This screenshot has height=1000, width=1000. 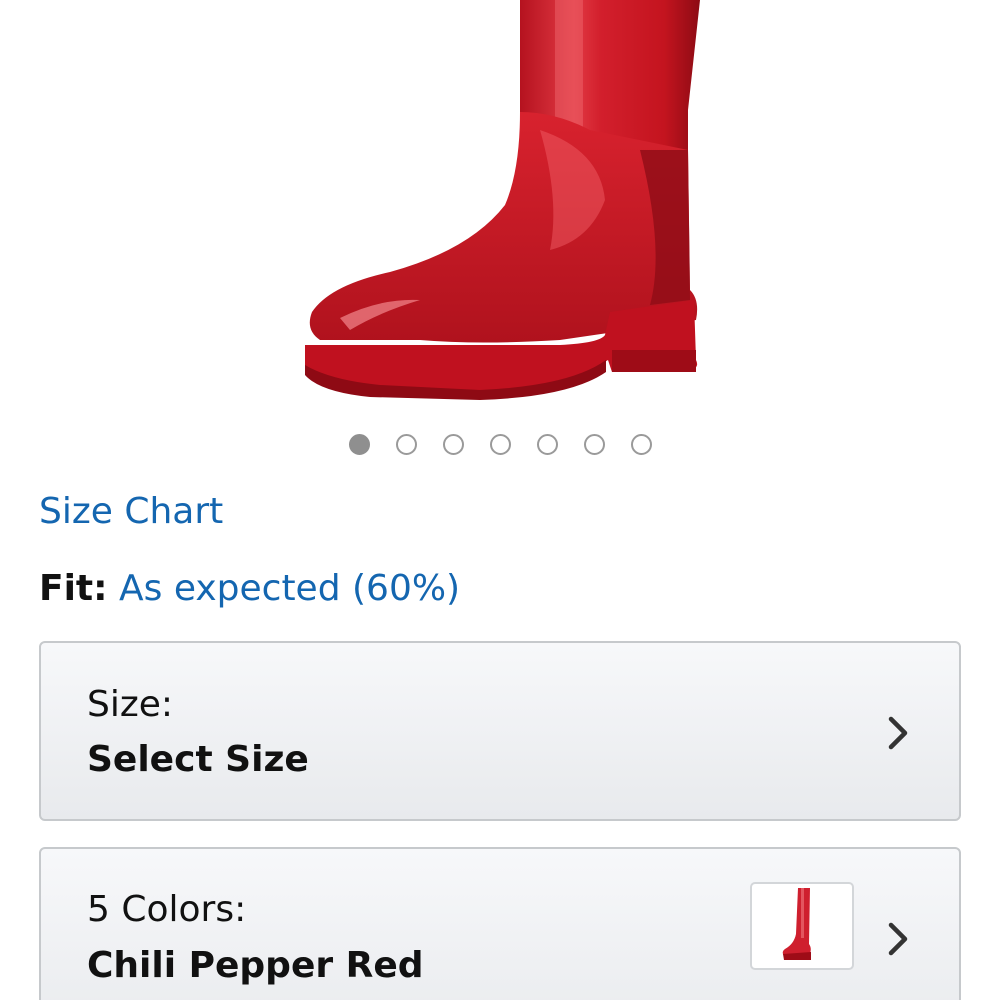 I want to click on fit-info: Fit: As expected (60%), so click(x=249, y=589).